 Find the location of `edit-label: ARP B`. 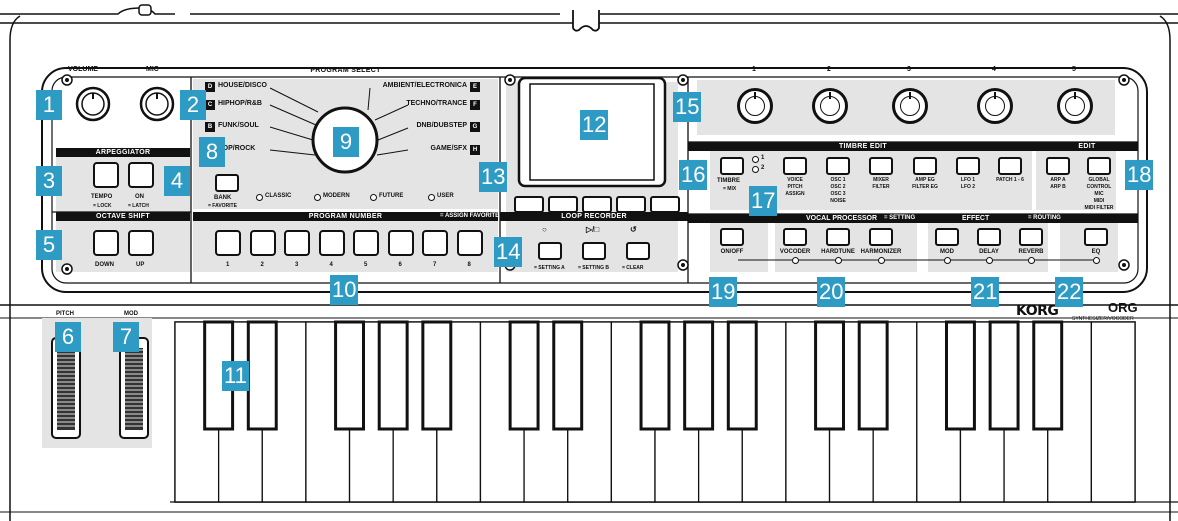

edit-label: ARP B is located at coordinates (1058, 187).